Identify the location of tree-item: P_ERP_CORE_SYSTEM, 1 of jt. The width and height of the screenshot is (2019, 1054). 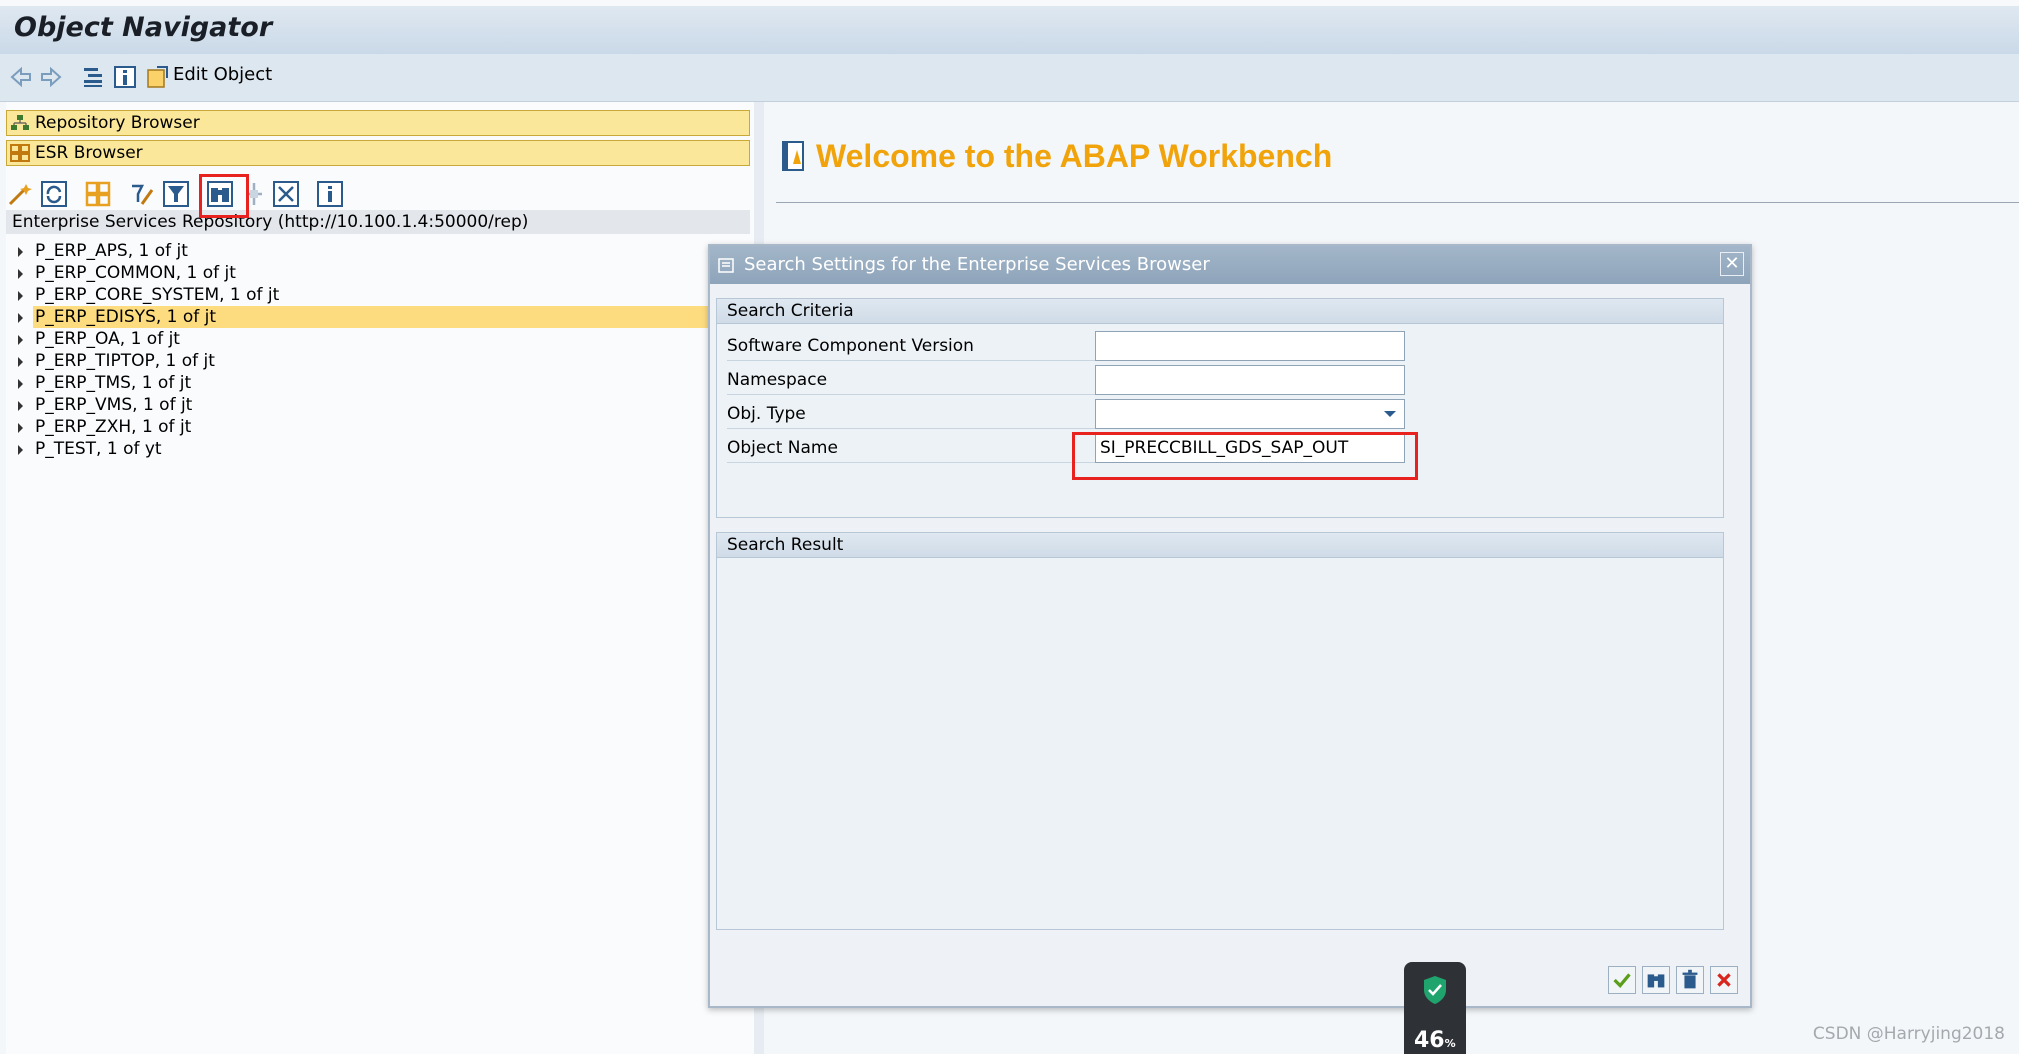
(378, 295).